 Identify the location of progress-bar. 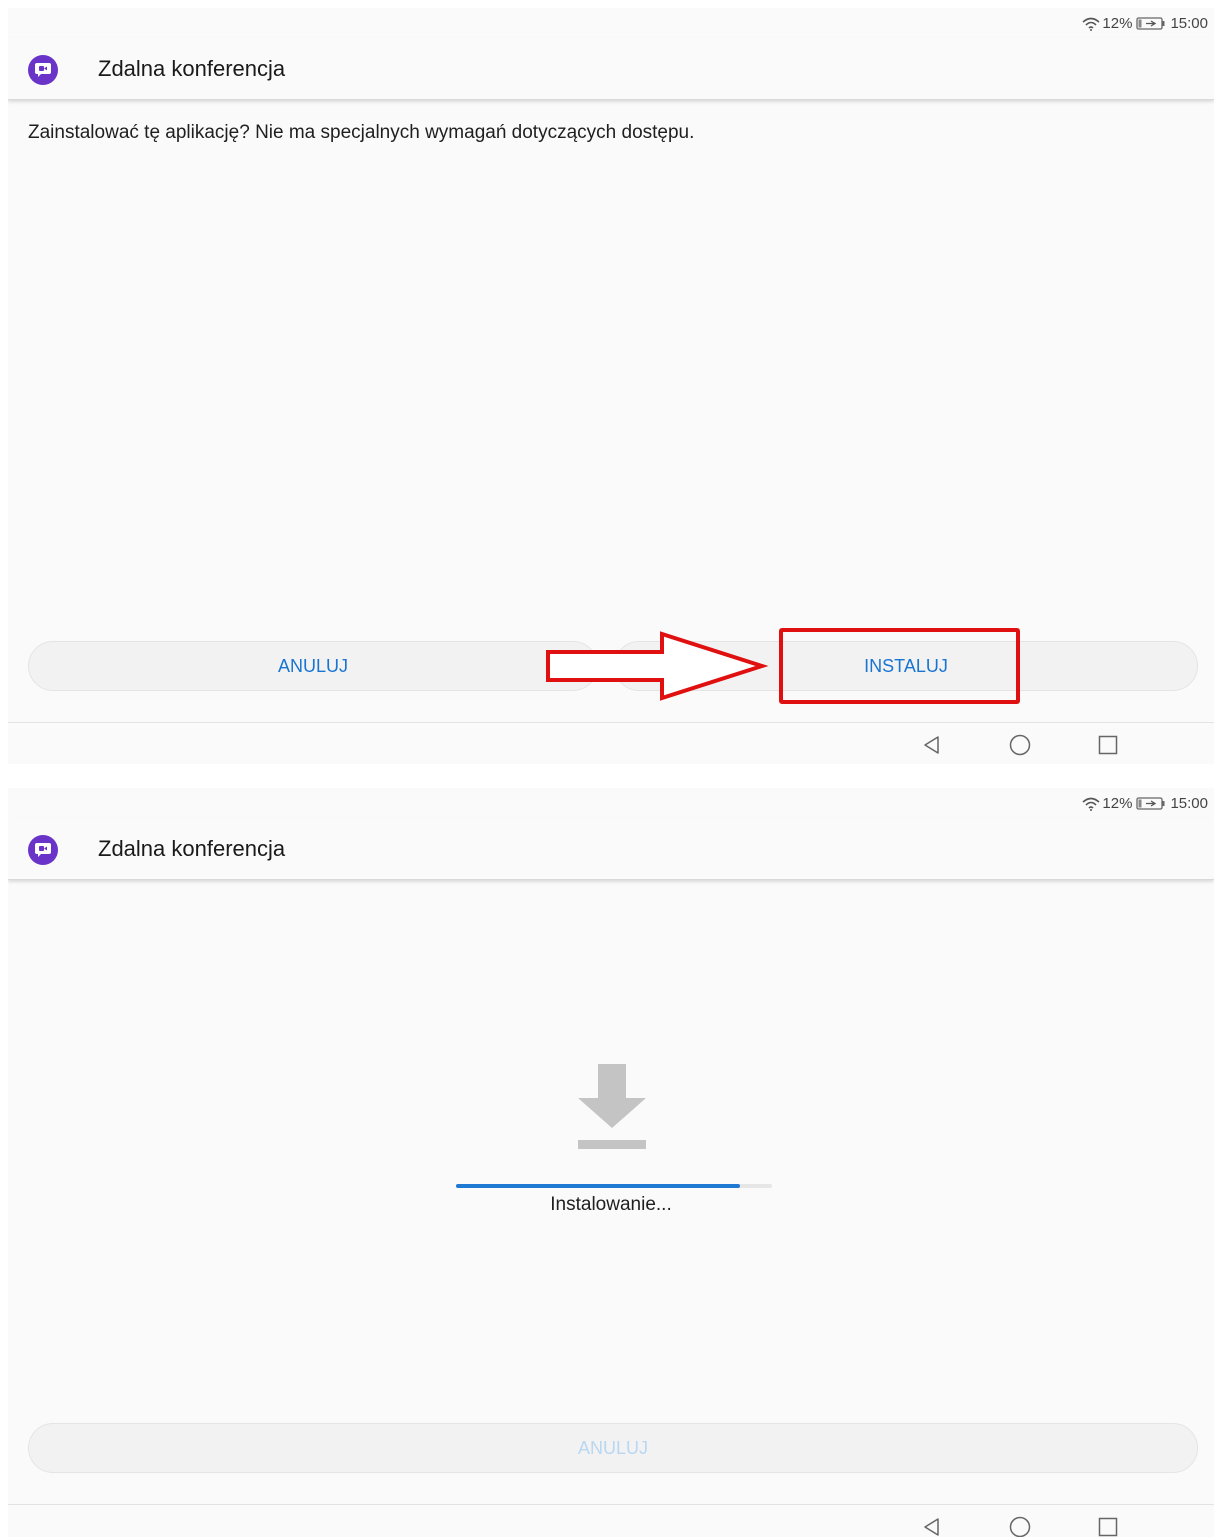
(614, 1186).